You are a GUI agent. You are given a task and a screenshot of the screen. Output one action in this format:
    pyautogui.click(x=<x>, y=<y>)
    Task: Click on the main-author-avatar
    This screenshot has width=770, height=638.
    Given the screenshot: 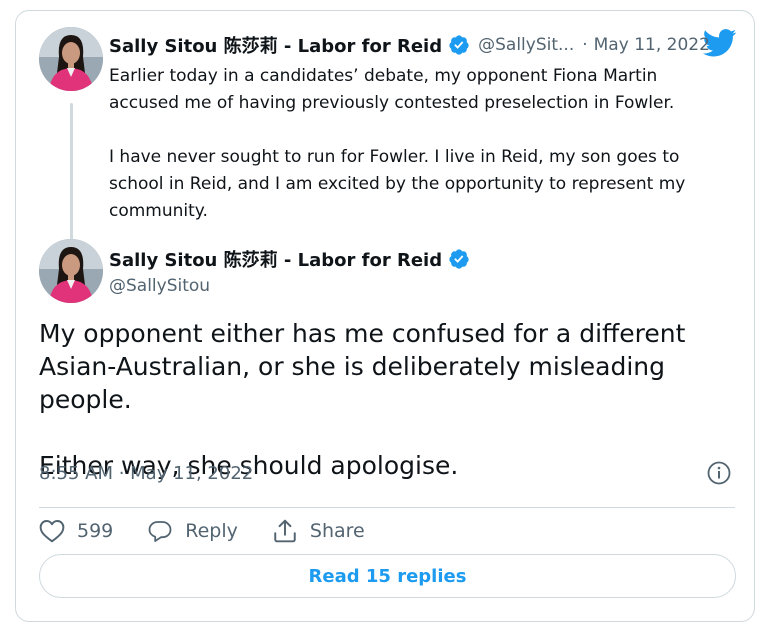 What is the action you would take?
    pyautogui.click(x=71, y=271)
    